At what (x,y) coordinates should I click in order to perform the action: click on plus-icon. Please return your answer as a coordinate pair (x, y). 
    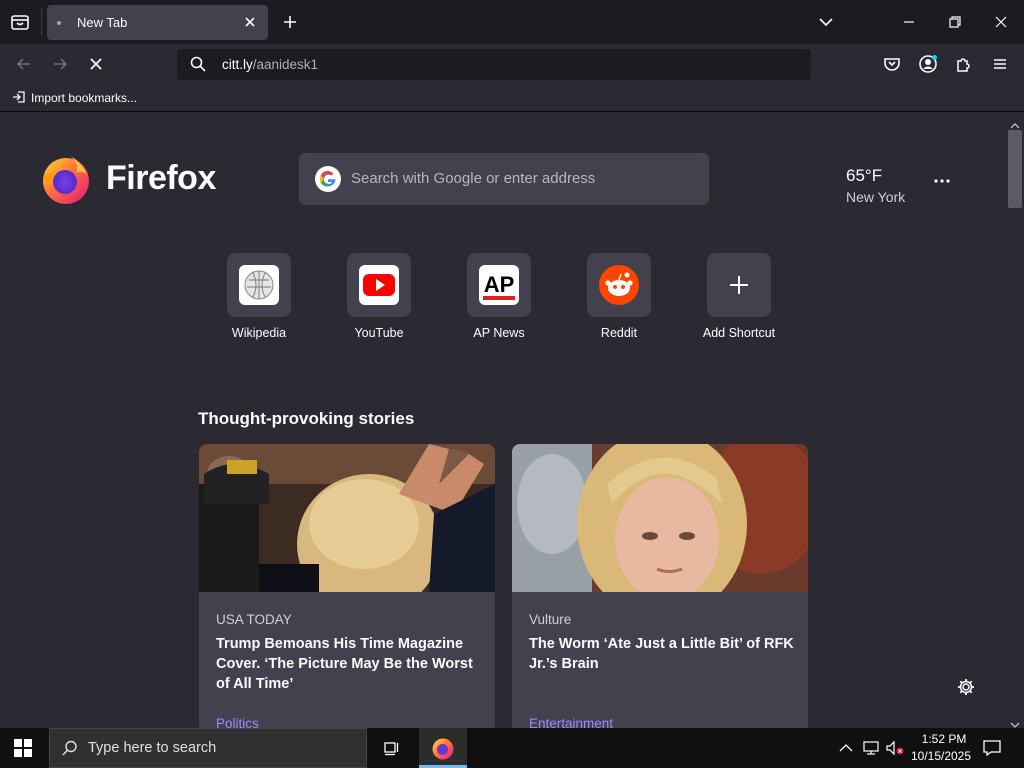
    Looking at the image, I should click on (739, 285).